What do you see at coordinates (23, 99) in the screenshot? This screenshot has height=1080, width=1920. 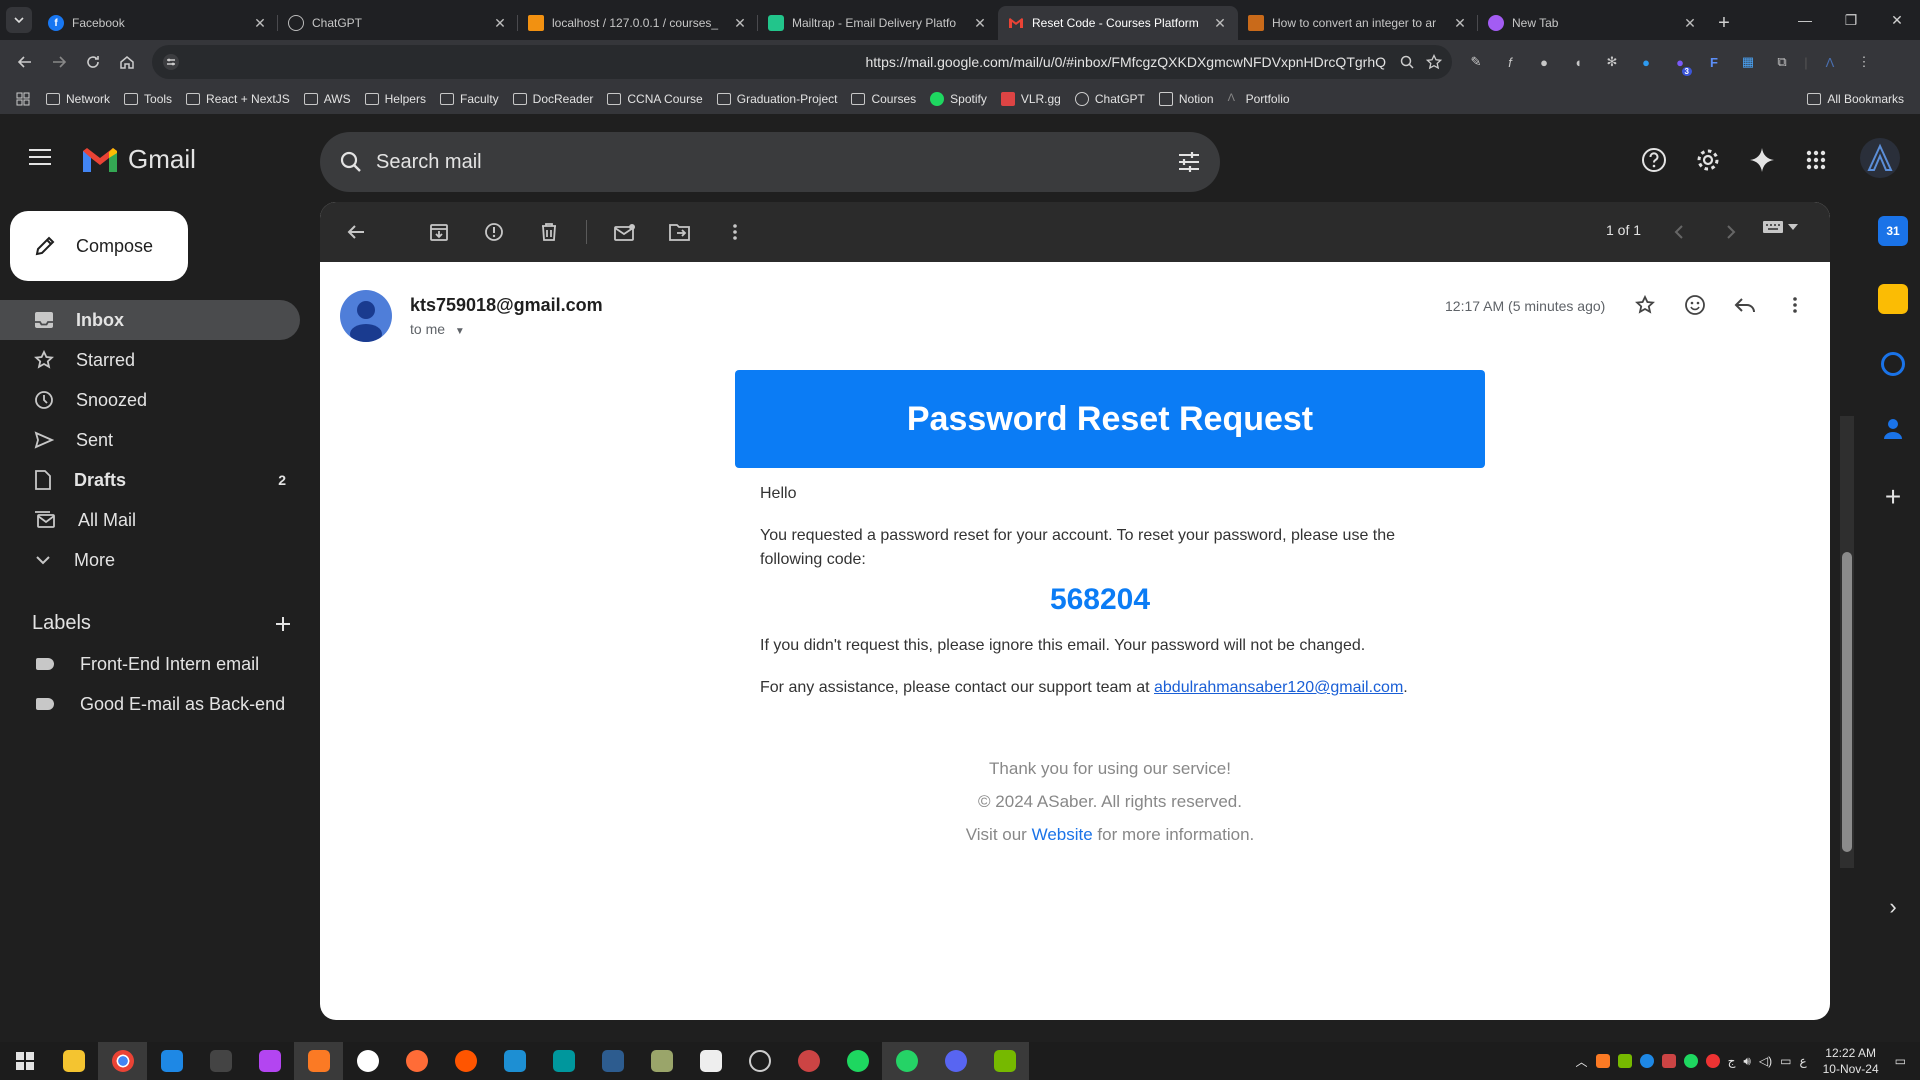 I see `apps-grid-icon` at bounding box center [23, 99].